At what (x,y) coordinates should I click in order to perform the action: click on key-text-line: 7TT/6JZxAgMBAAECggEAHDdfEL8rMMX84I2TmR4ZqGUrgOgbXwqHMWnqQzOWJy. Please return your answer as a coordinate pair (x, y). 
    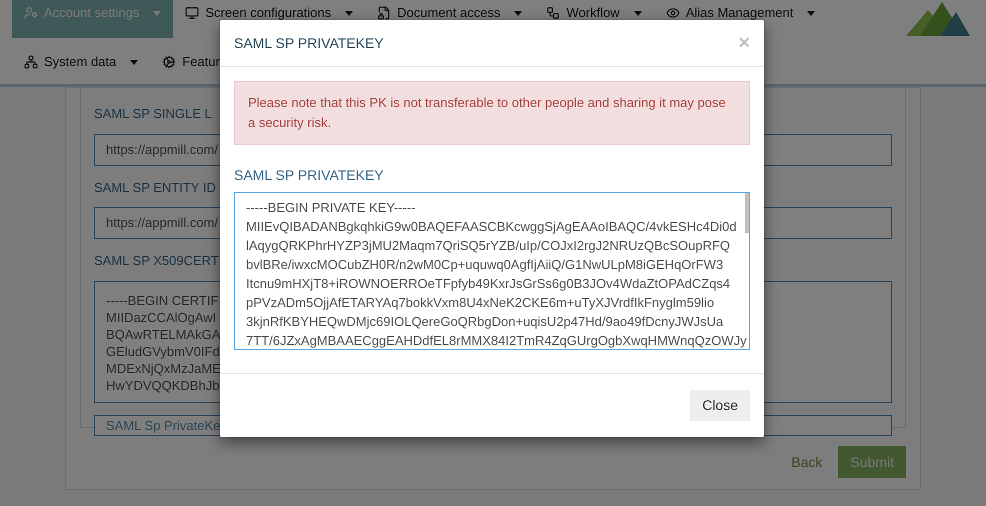
    Looking at the image, I should click on (496, 340).